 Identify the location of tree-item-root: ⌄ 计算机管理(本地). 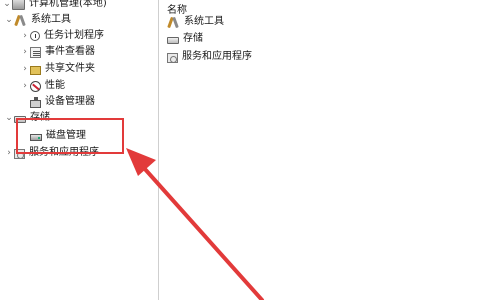
(54, 6).